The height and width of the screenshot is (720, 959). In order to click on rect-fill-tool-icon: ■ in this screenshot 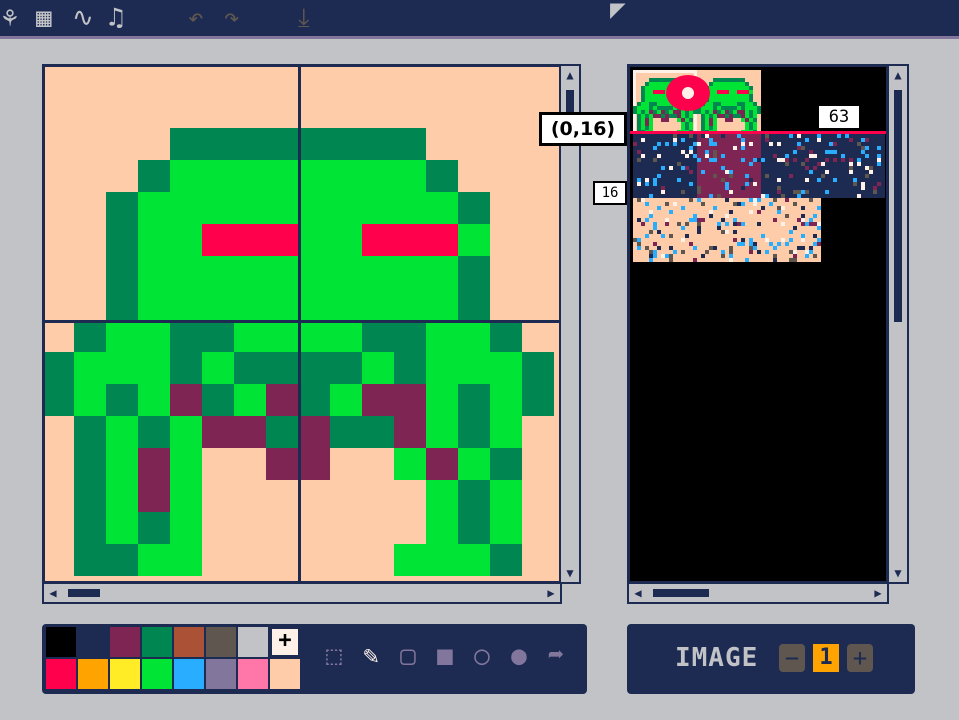, I will do `click(445, 656)`.